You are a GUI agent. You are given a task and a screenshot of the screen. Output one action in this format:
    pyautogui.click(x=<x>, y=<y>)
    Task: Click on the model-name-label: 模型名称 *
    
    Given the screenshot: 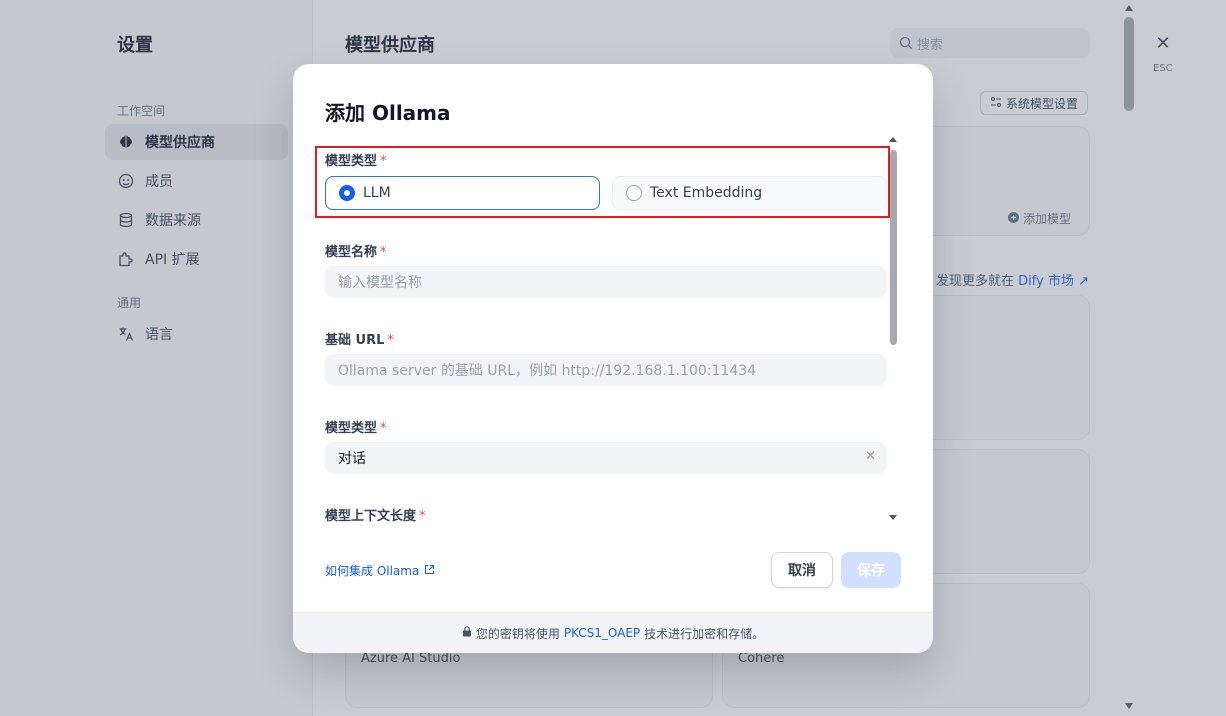 What is the action you would take?
    pyautogui.click(x=356, y=250)
    